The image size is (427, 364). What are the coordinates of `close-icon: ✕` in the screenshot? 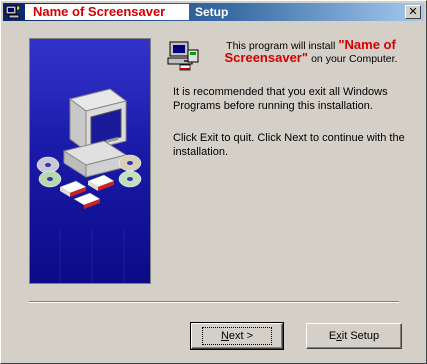 It's located at (413, 11).